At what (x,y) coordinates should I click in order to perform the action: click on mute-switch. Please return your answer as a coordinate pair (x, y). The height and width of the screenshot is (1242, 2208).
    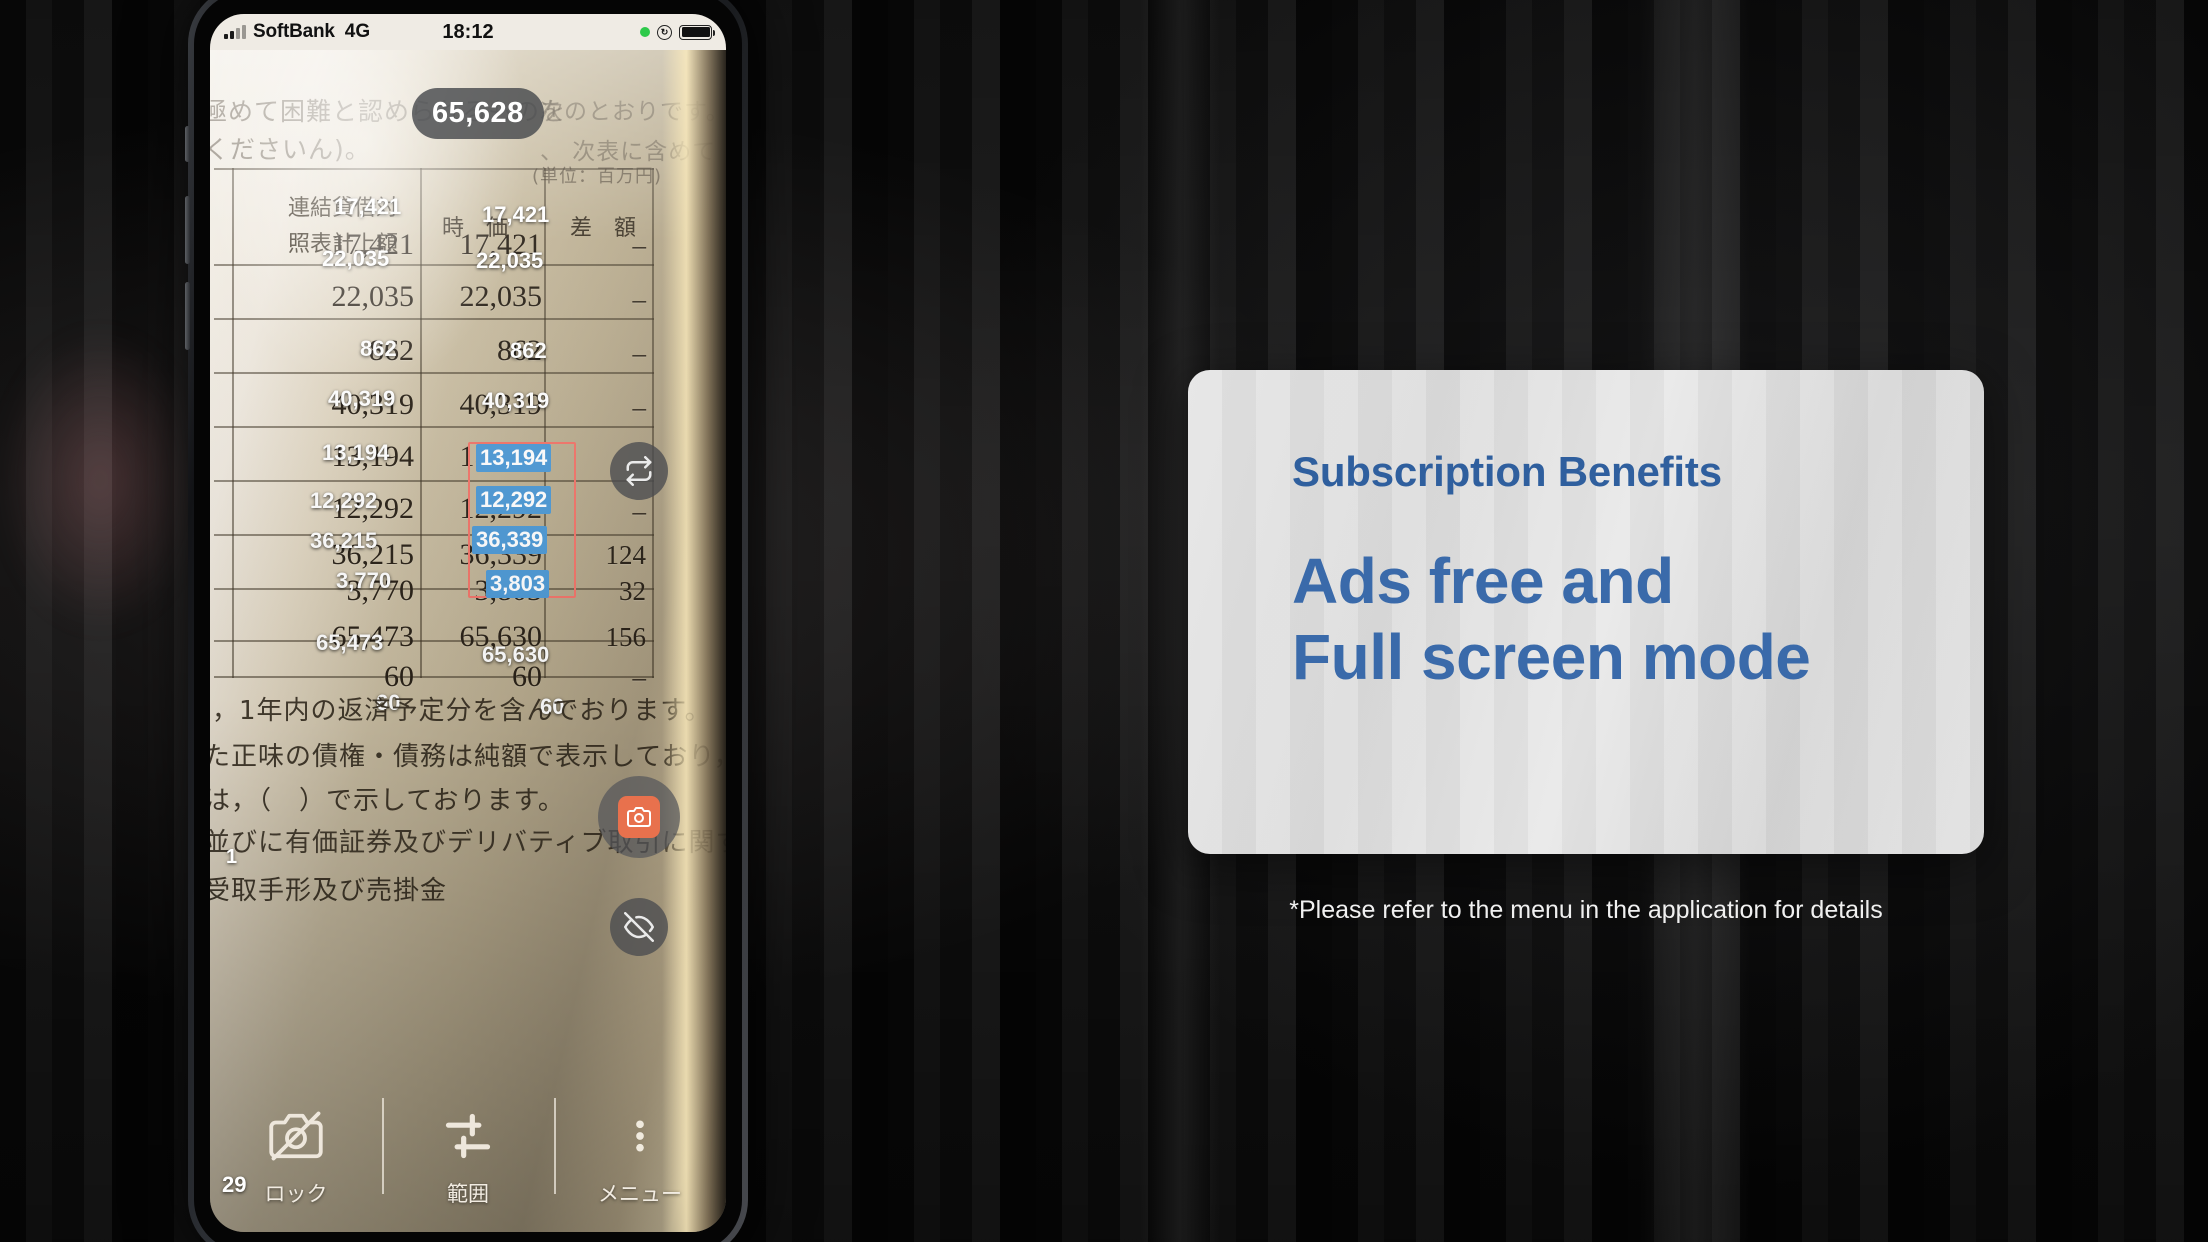
    Looking at the image, I should click on (187, 144).